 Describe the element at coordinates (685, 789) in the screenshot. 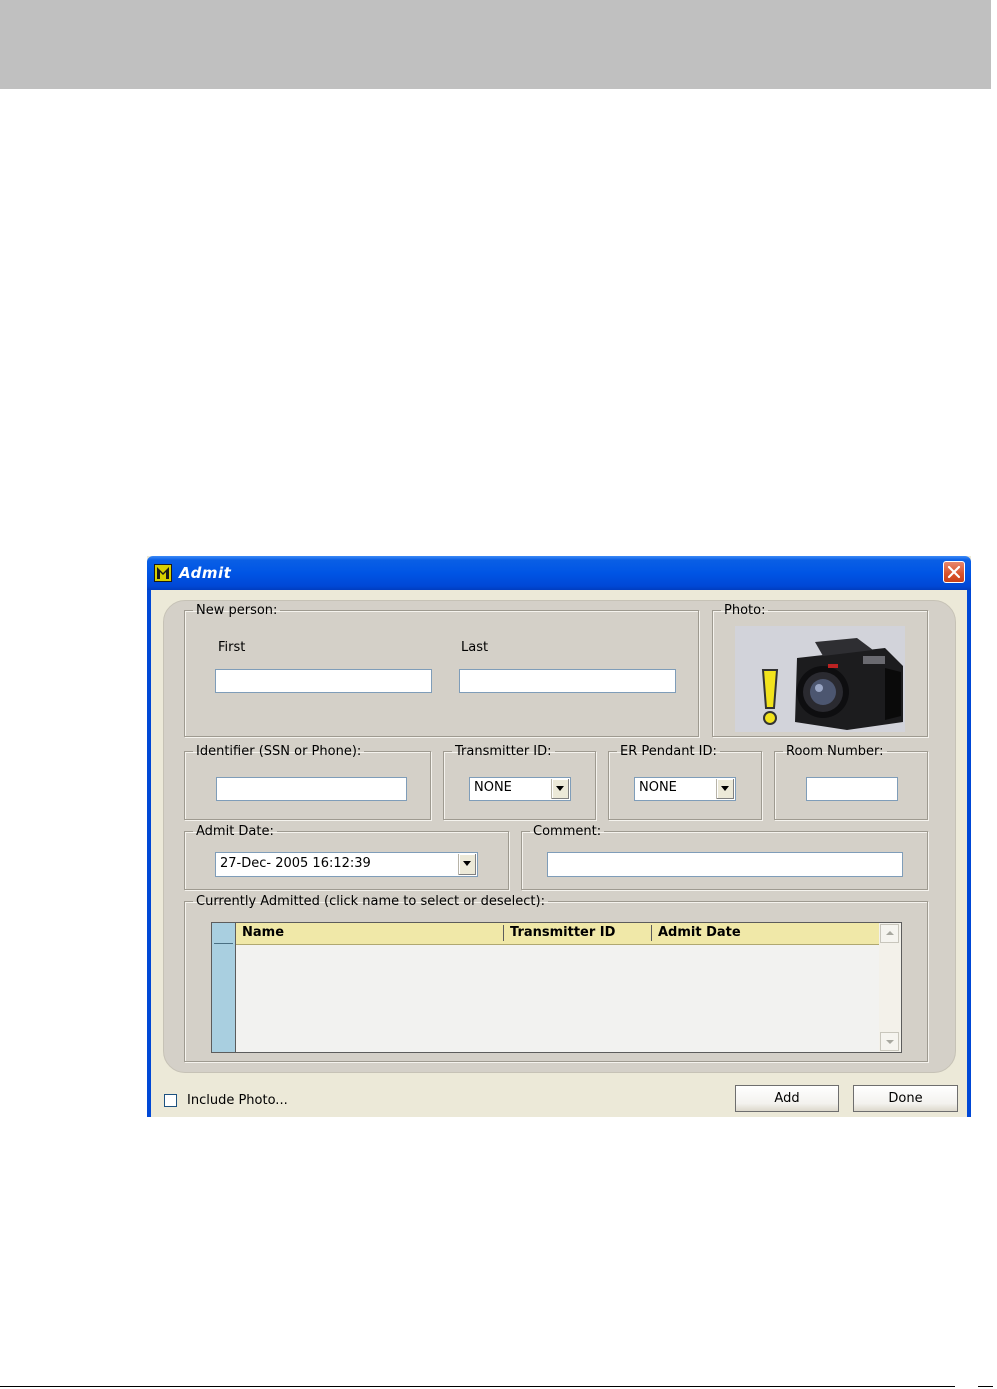

I see `er-pendant-id-select: NONE` at that location.